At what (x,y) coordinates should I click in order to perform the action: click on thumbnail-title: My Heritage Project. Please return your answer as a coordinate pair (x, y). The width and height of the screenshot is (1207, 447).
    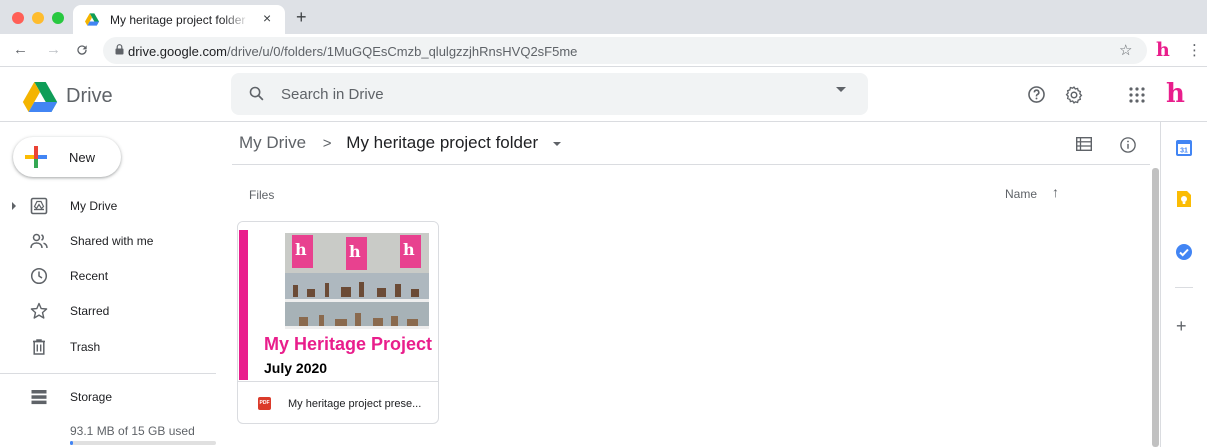
    Looking at the image, I should click on (348, 344).